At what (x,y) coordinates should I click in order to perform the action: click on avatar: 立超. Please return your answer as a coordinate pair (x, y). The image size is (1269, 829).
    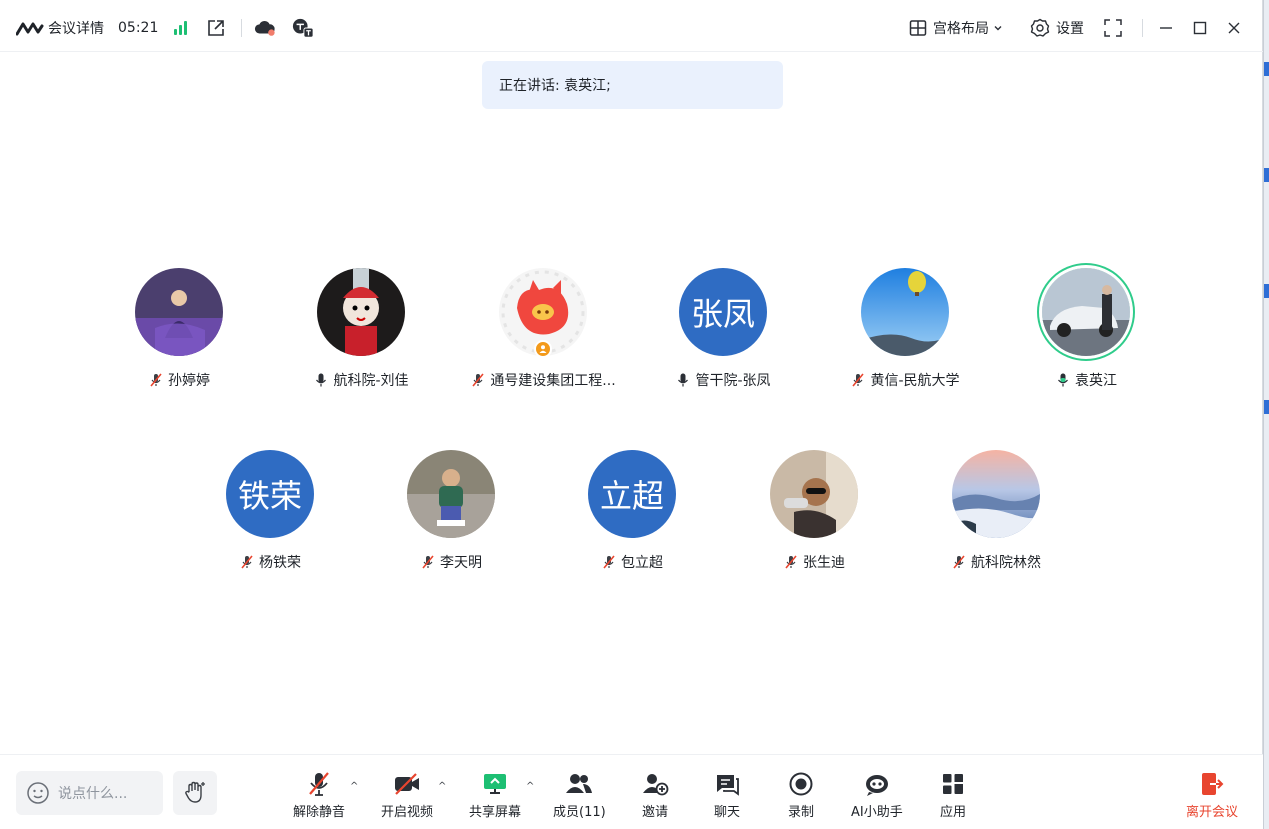
    Looking at the image, I should click on (632, 494).